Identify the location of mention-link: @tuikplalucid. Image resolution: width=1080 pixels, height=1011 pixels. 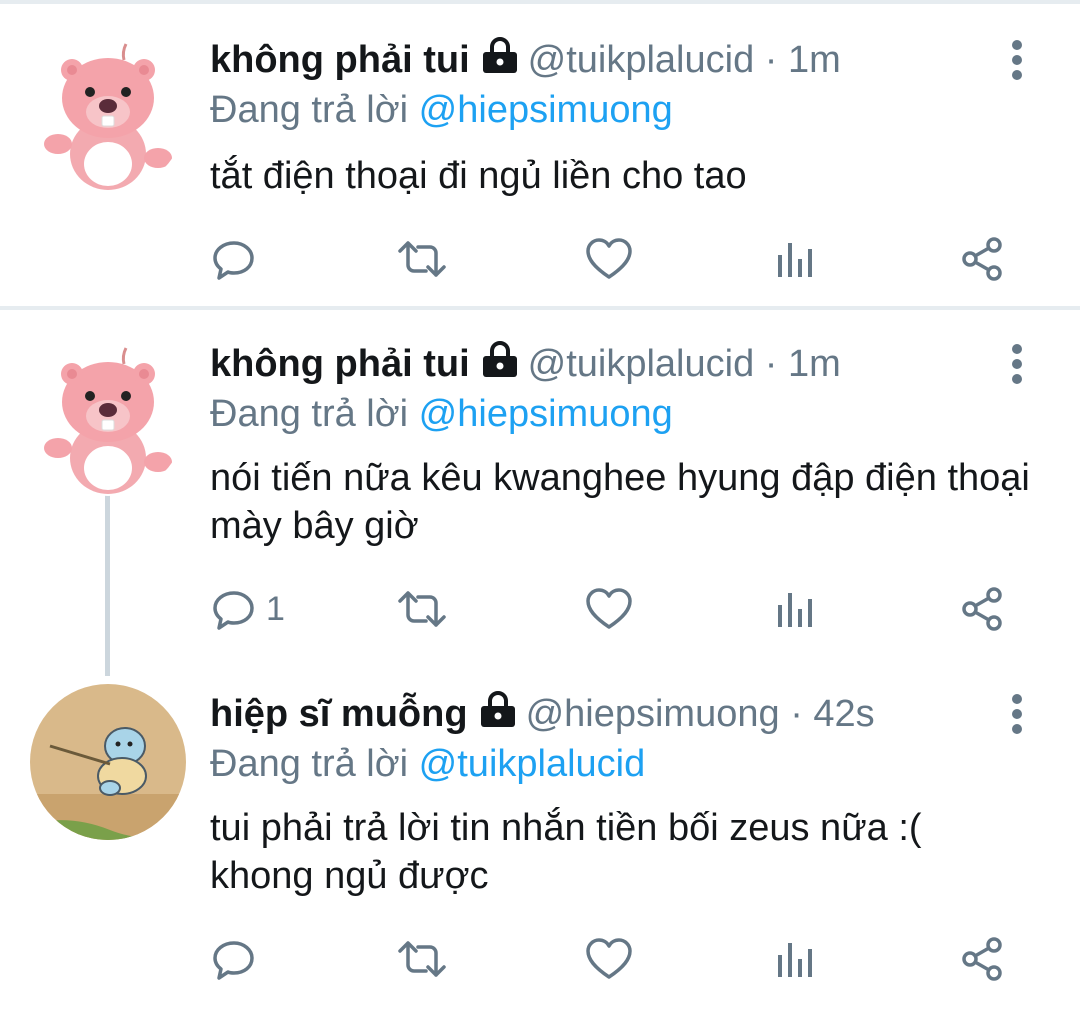
(532, 764).